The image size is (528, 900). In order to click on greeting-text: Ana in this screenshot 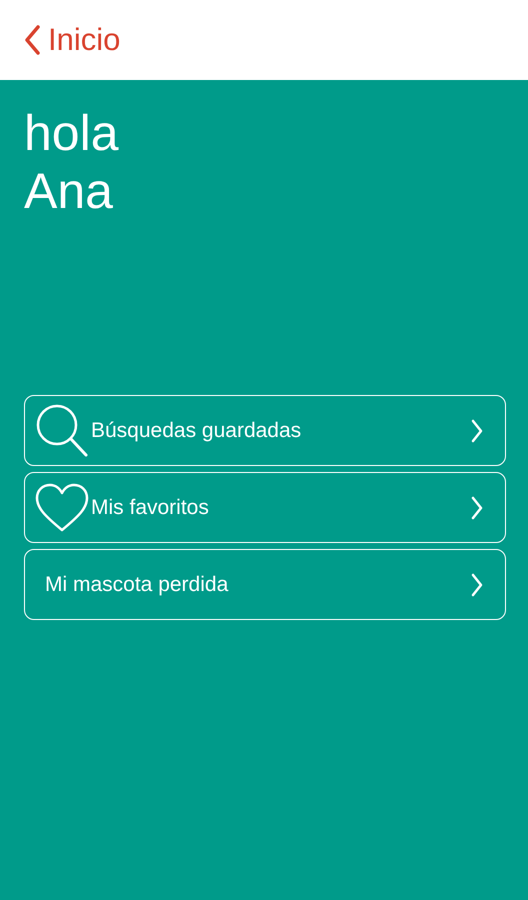, I will do `click(69, 191)`.